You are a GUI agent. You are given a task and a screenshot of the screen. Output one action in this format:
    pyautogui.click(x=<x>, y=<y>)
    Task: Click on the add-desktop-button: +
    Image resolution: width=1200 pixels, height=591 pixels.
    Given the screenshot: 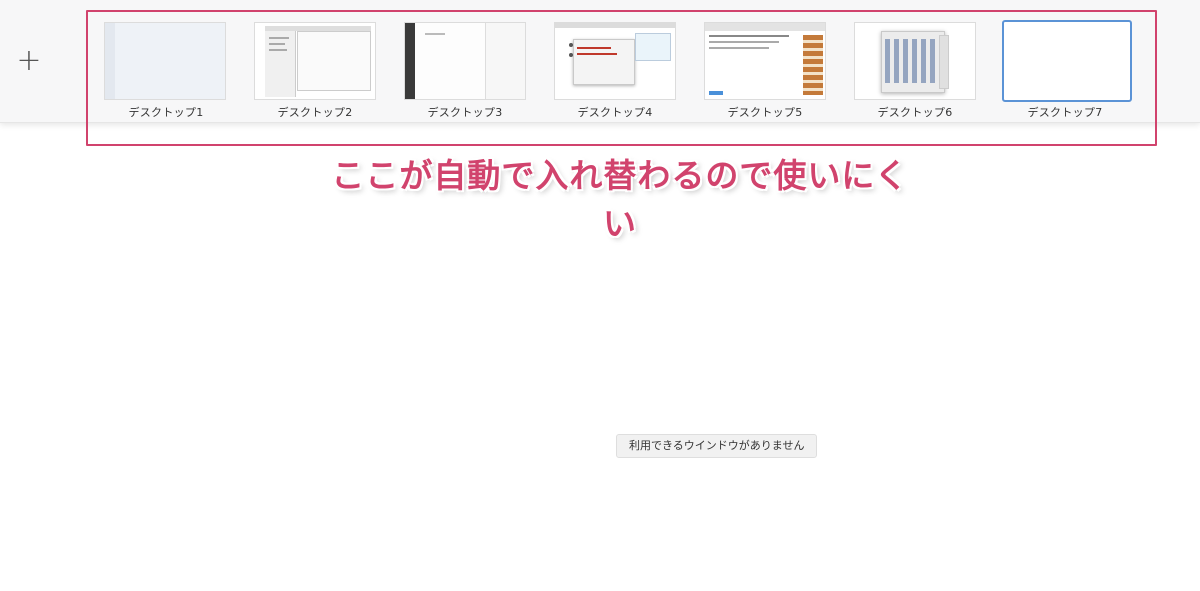 What is the action you would take?
    pyautogui.click(x=29, y=61)
    